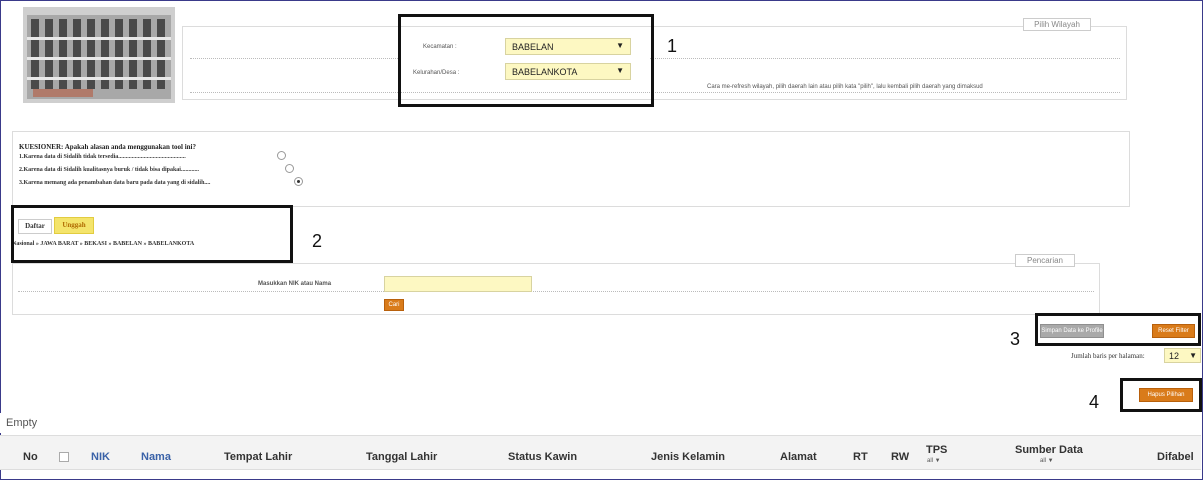  Describe the element at coordinates (317, 241) in the screenshot. I see `annotation-number-2: 2` at that location.